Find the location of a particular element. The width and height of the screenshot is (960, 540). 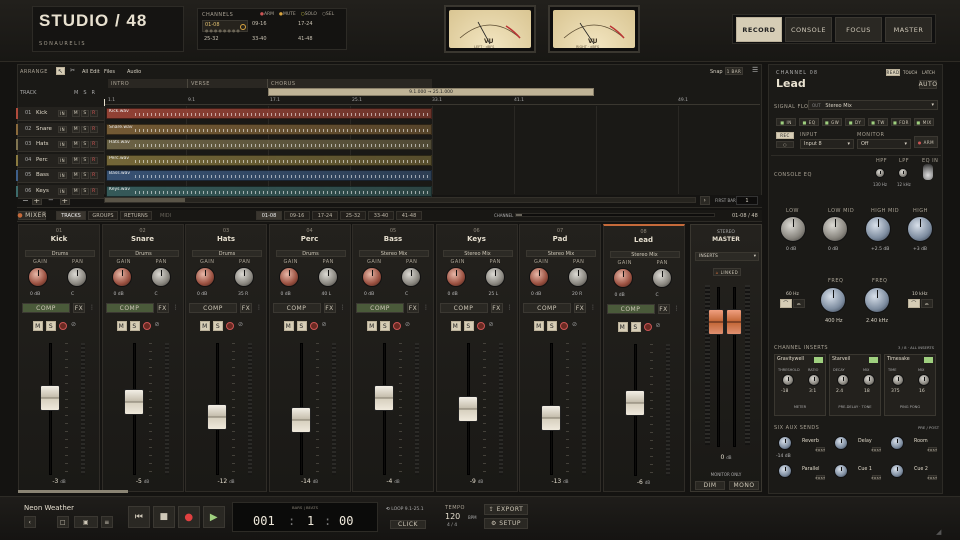

tempo-value: 120 is located at coordinates (452, 516).